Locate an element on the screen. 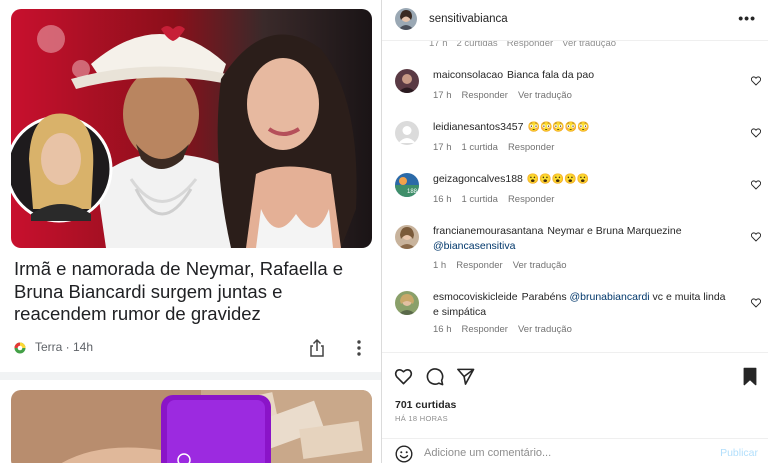  commenter-avatar: 188 is located at coordinates (407, 185).